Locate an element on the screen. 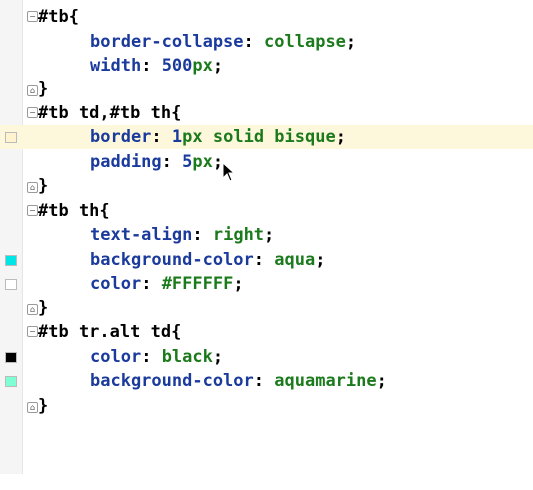 Image resolution: width=533 pixels, height=490 pixels. code-line: background-color: aquamarine; is located at coordinates (266, 381).